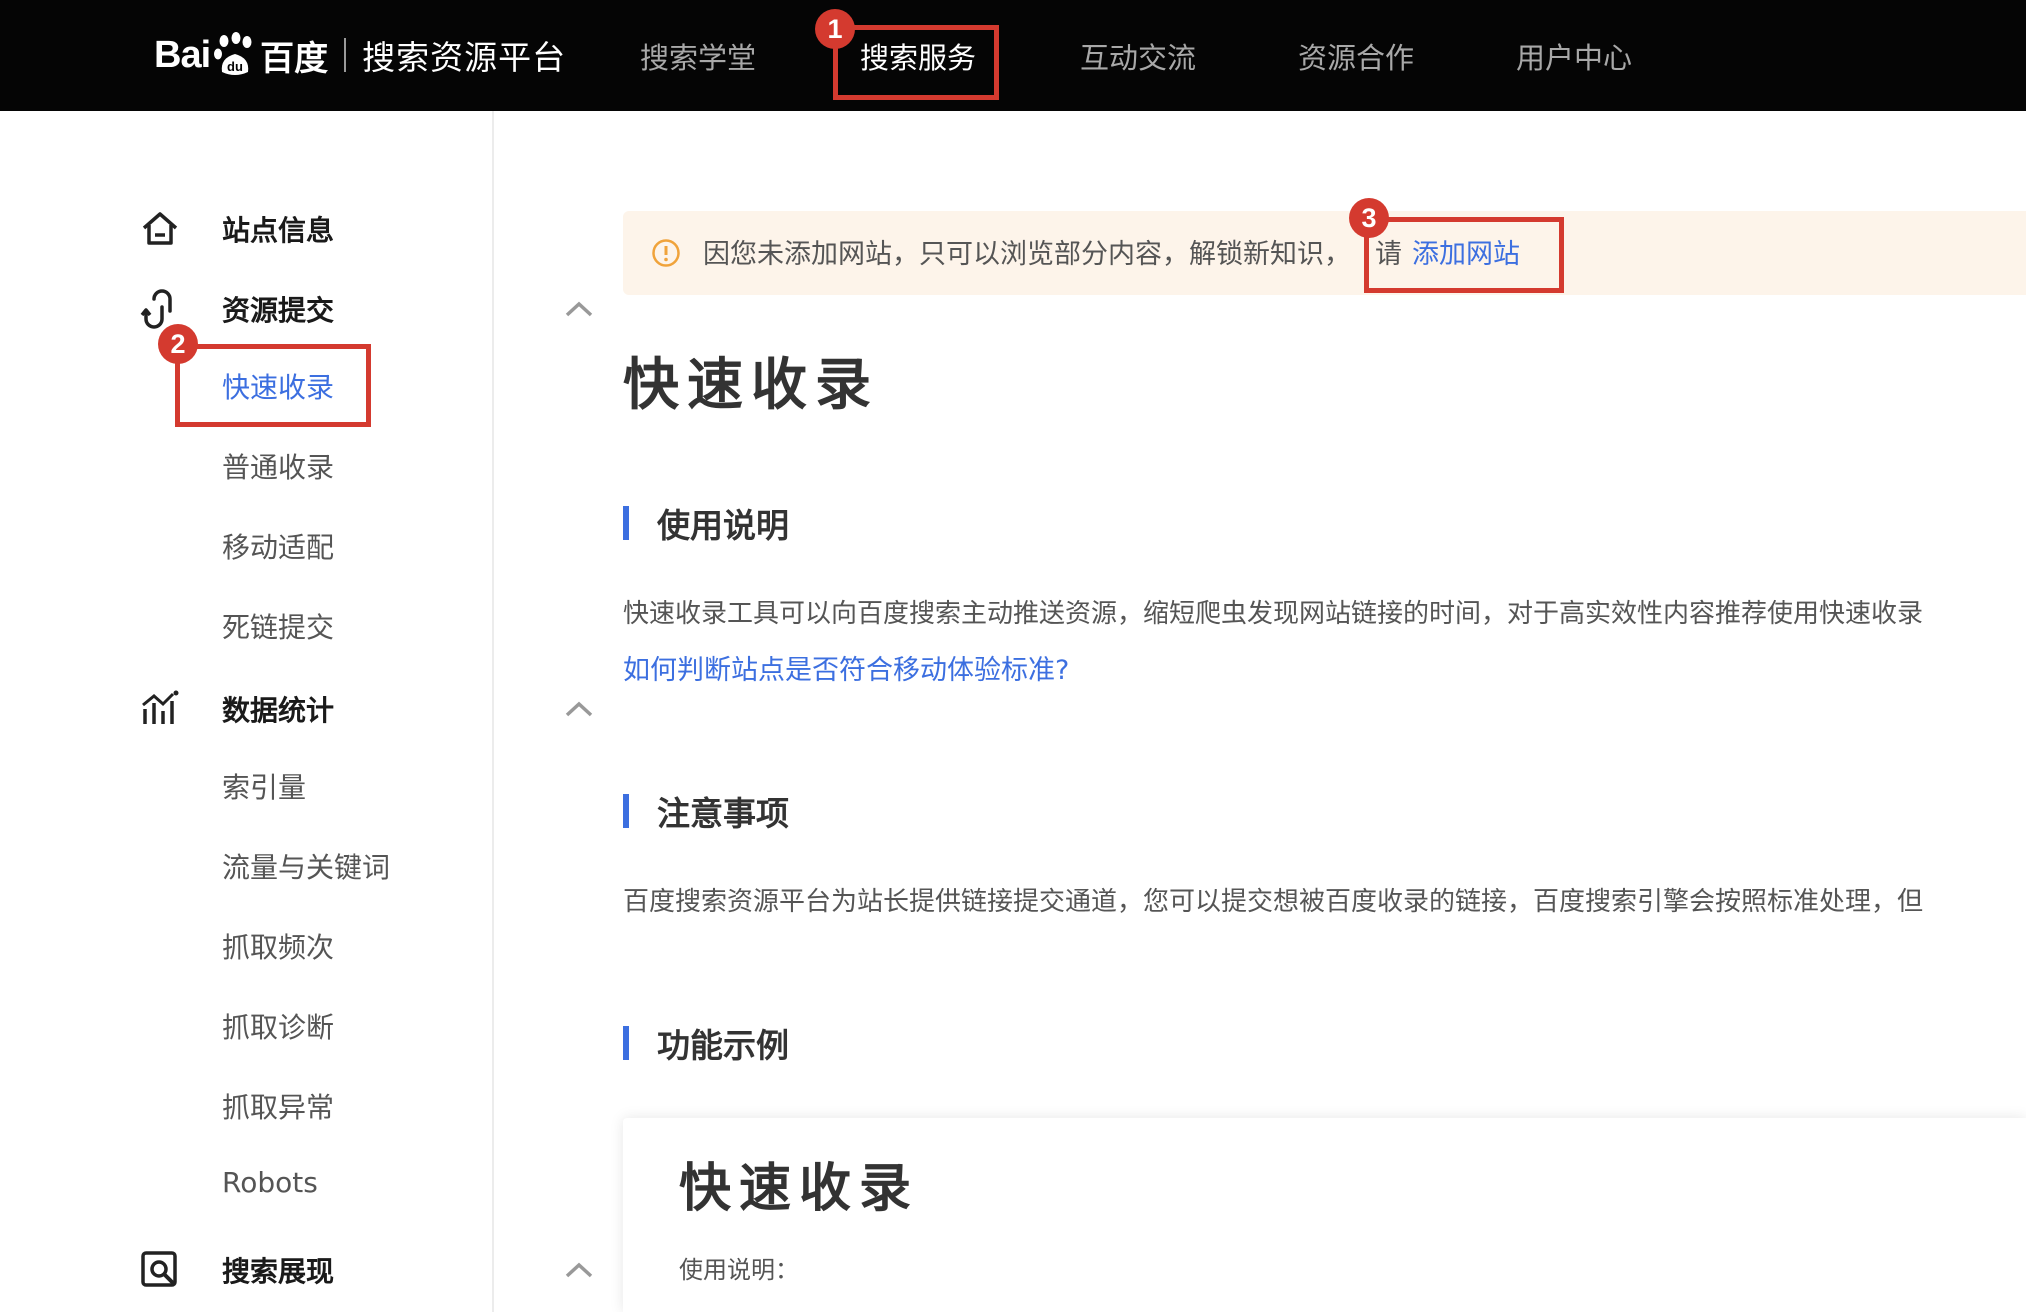  What do you see at coordinates (846, 667) in the screenshot?
I see `mobile-standard-link: 如何判断站点是否符合移动体验标准?` at bounding box center [846, 667].